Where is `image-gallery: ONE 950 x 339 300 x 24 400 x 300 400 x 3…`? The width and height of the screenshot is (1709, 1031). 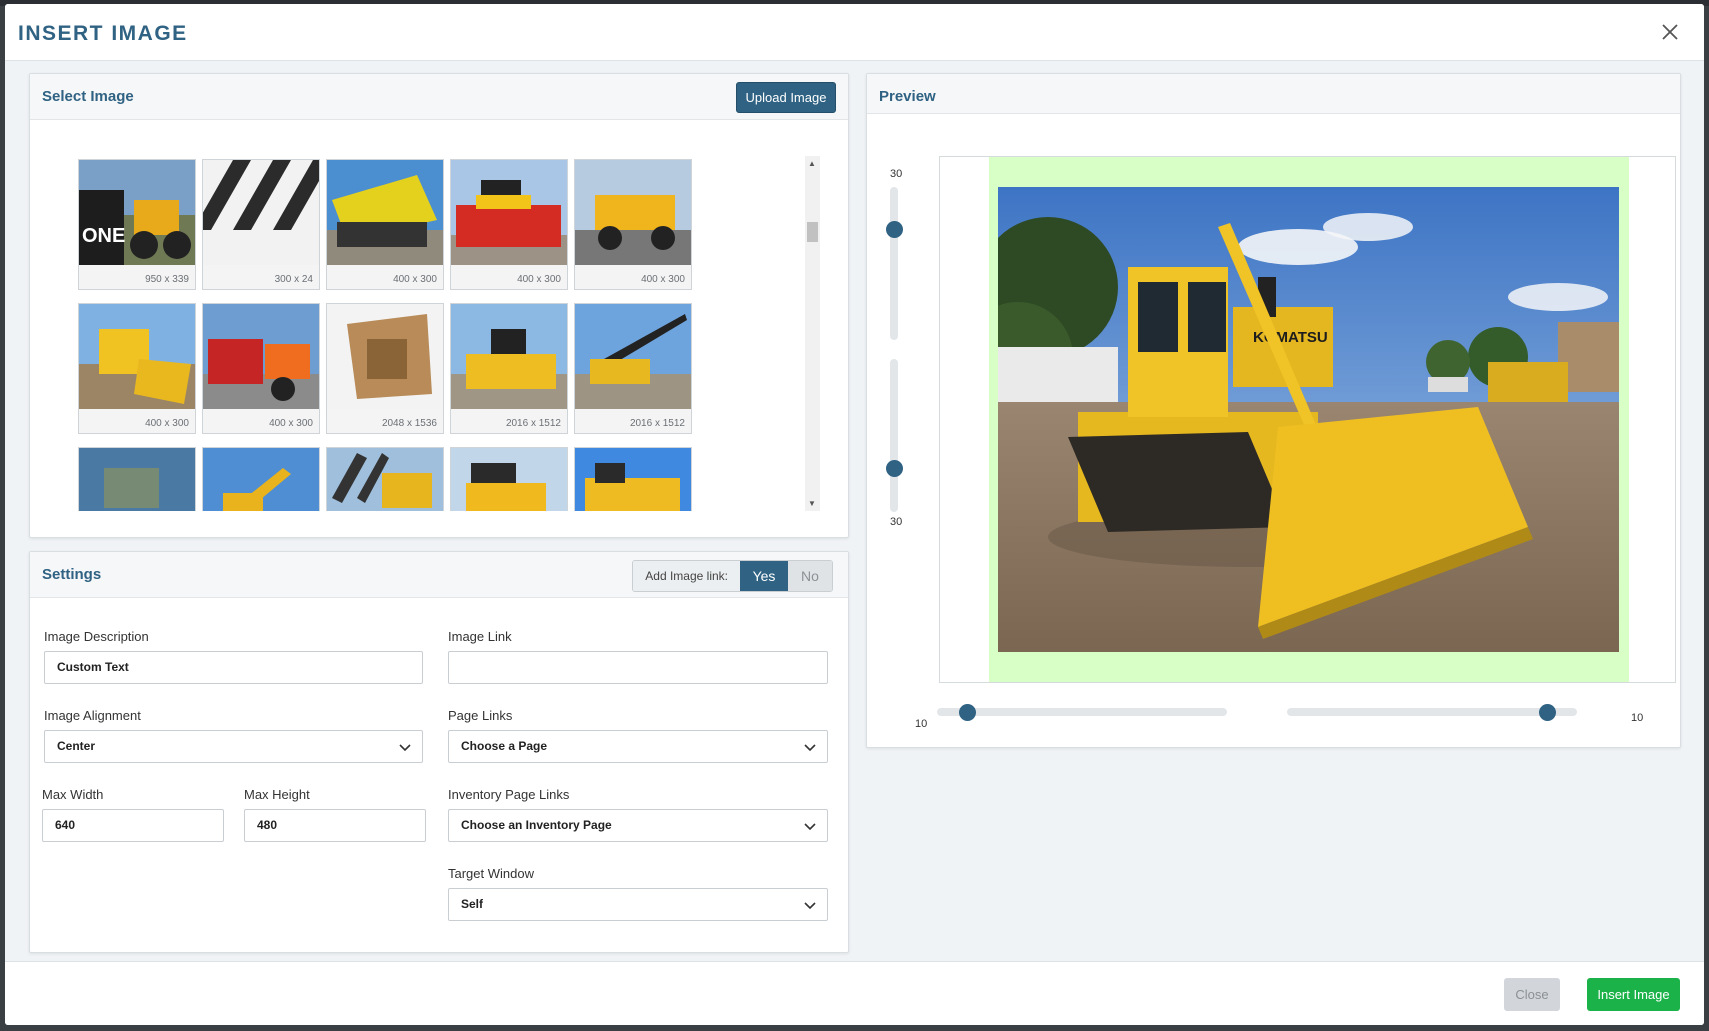
image-gallery: ONE 950 x 339 300 x 24 400 x 300 400 x 3… is located at coordinates (388, 335).